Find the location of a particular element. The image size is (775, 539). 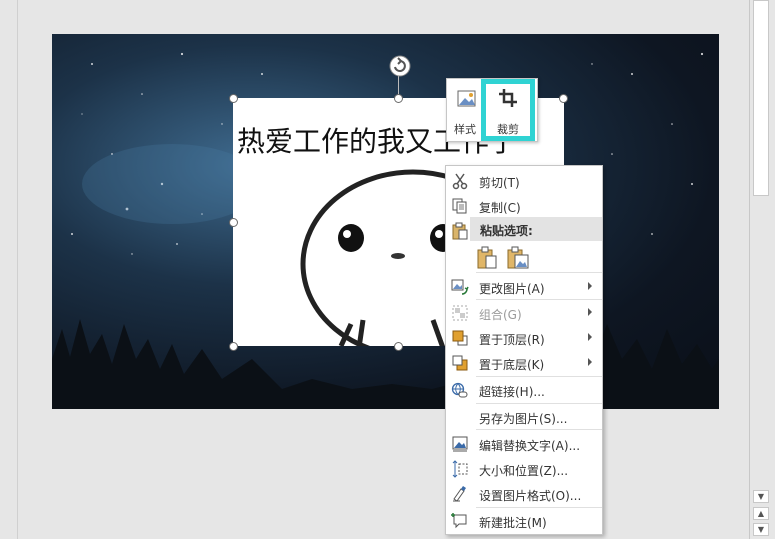

rotation-handle-stem is located at coordinates (398, 86).